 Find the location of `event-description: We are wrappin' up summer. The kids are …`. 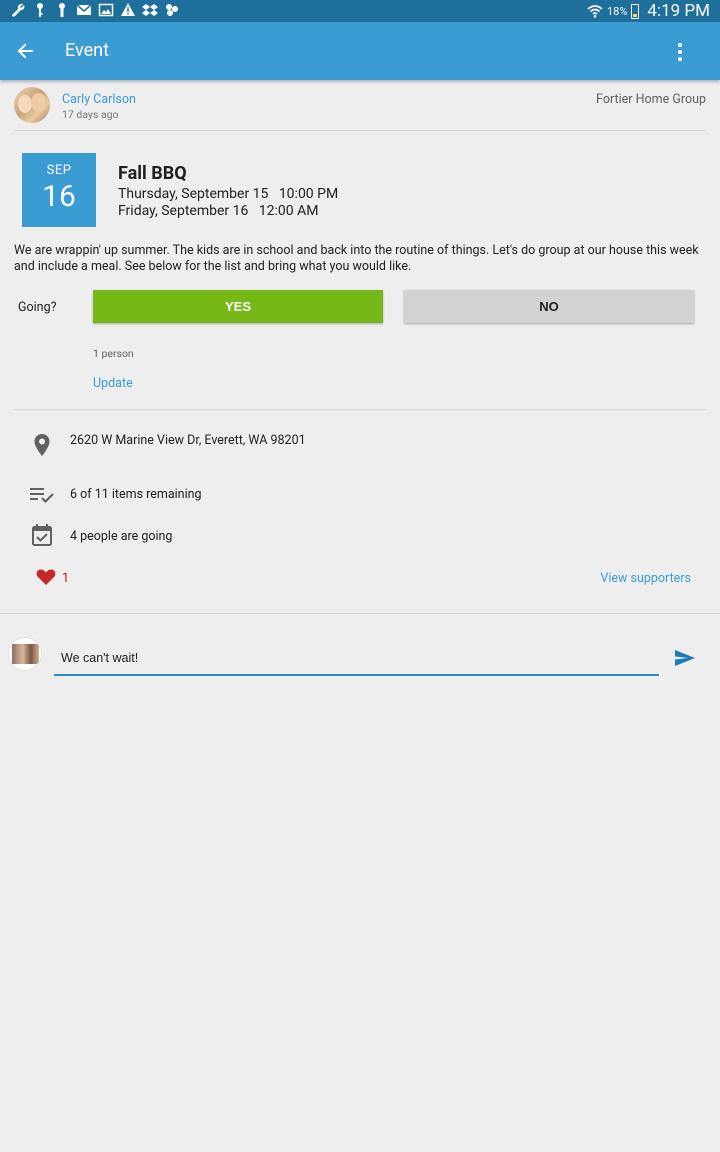

event-description: We are wrappin' up summer. The kids are … is located at coordinates (356, 258).